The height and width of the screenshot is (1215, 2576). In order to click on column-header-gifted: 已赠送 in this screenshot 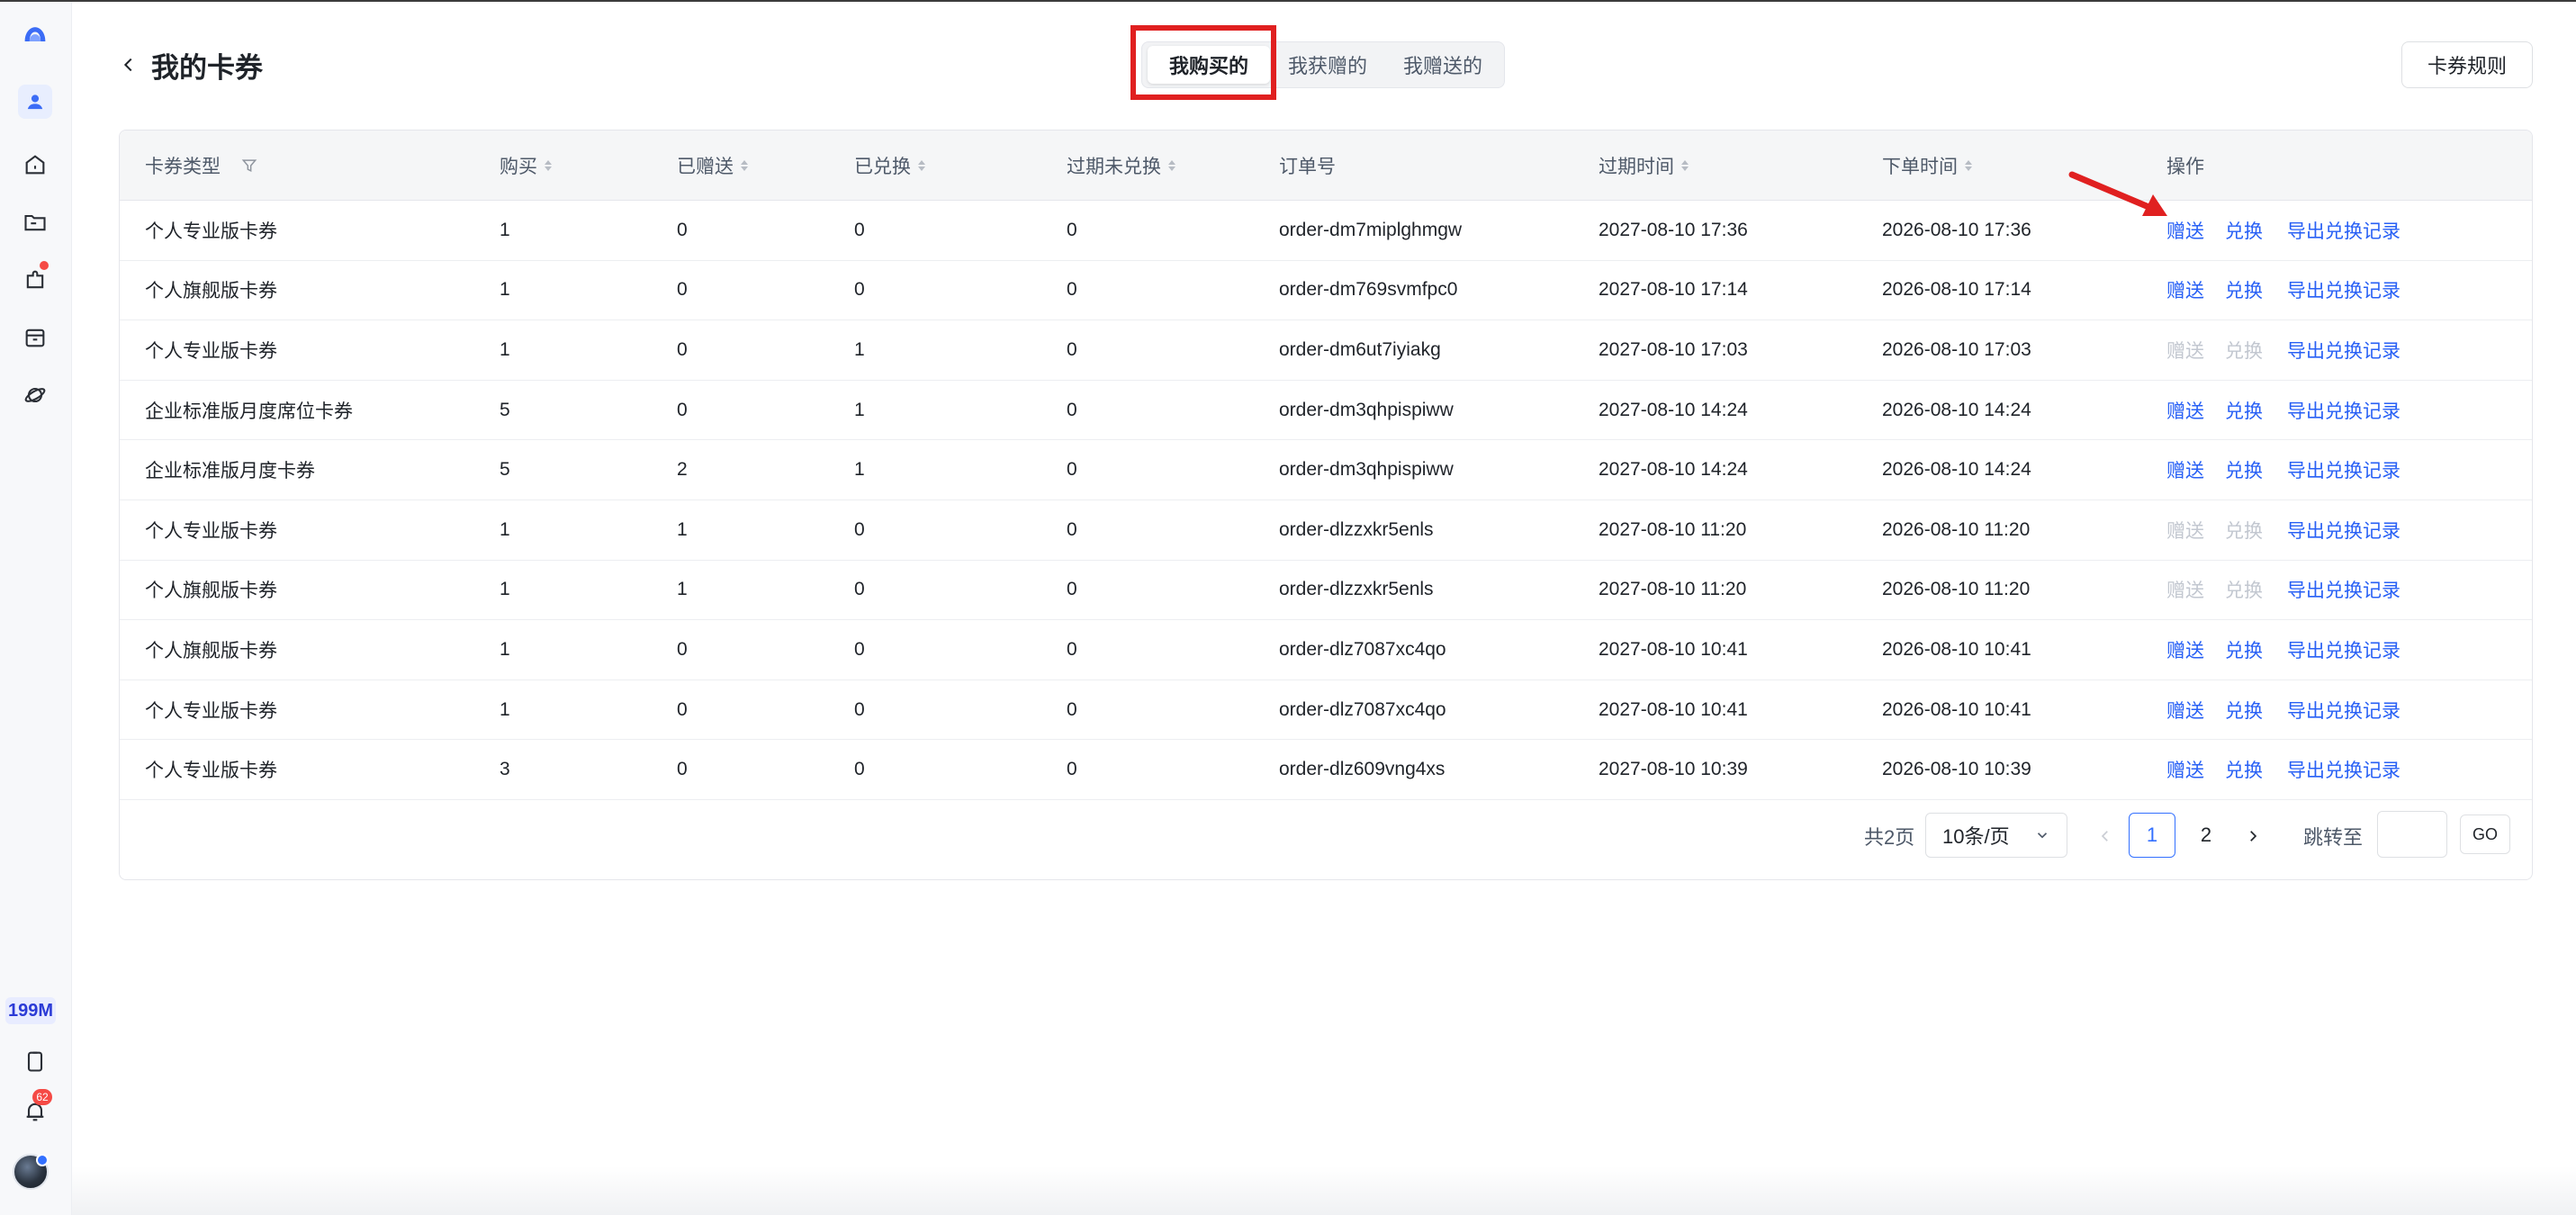, I will do `click(712, 165)`.